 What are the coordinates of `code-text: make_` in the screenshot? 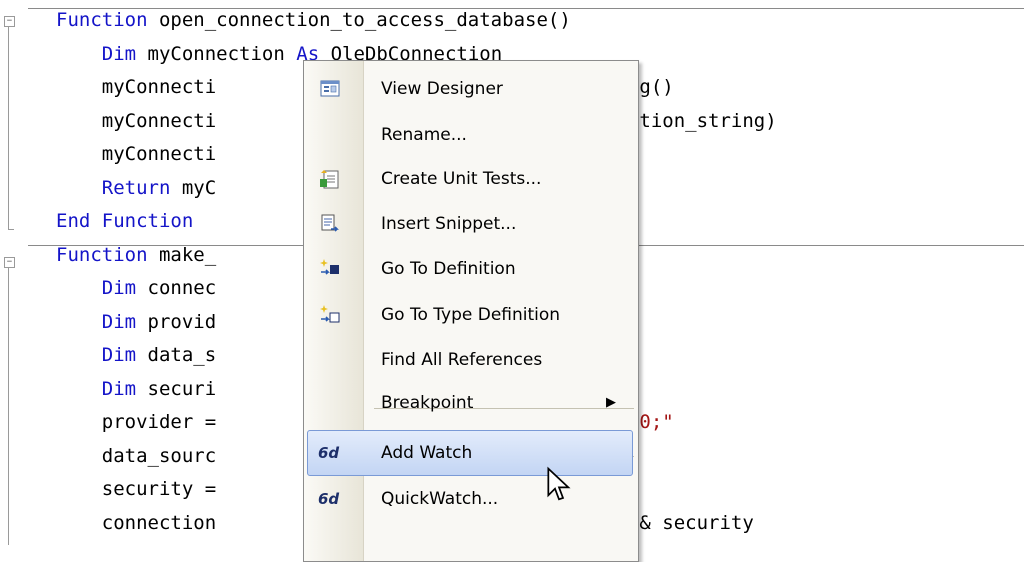 It's located at (182, 254).